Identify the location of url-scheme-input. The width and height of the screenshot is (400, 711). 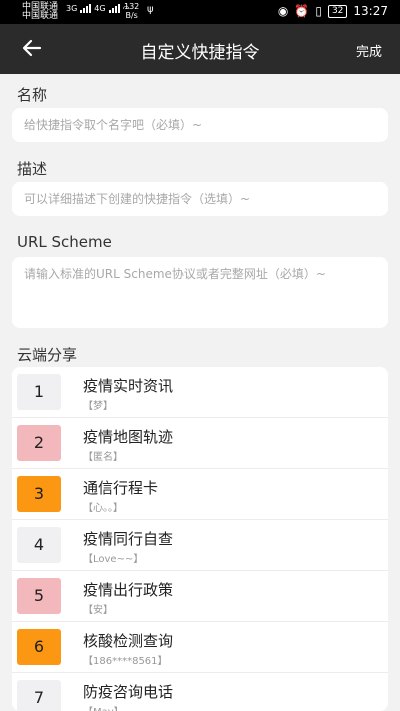
(200, 292).